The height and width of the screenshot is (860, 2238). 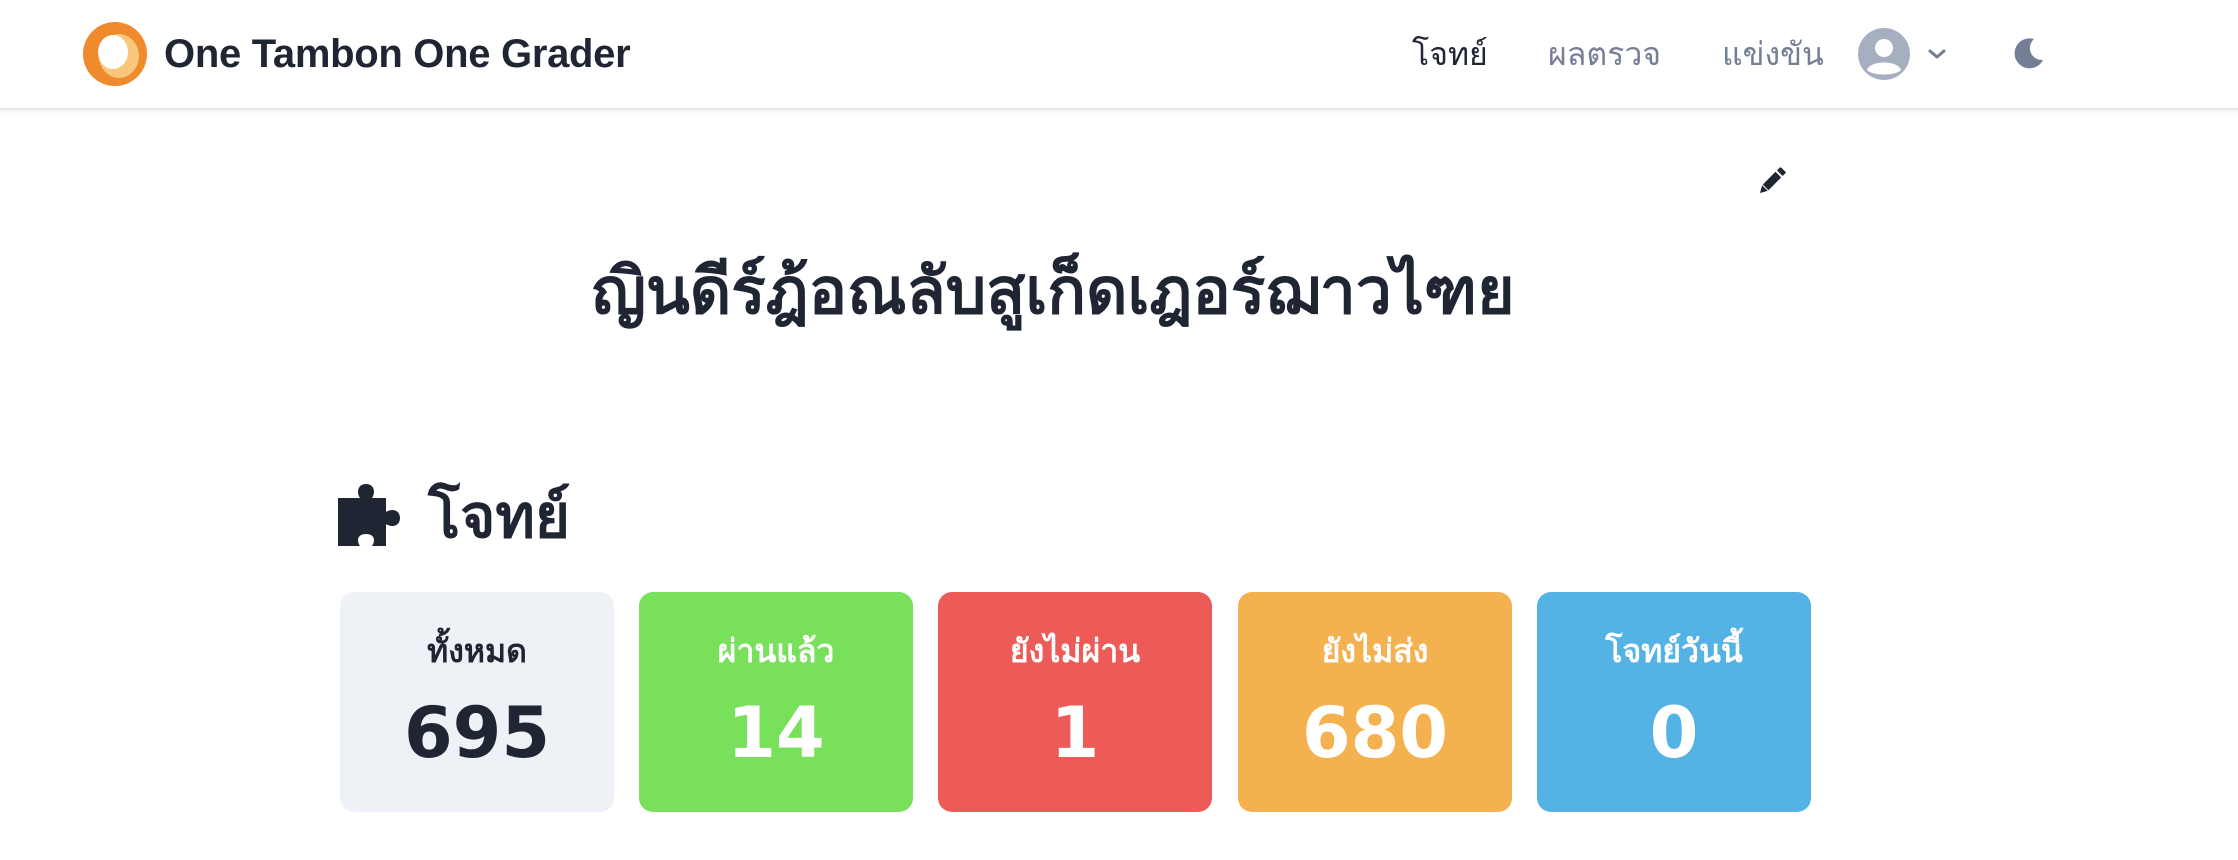 What do you see at coordinates (776, 733) in the screenshot?
I see `stat-value: 14` at bounding box center [776, 733].